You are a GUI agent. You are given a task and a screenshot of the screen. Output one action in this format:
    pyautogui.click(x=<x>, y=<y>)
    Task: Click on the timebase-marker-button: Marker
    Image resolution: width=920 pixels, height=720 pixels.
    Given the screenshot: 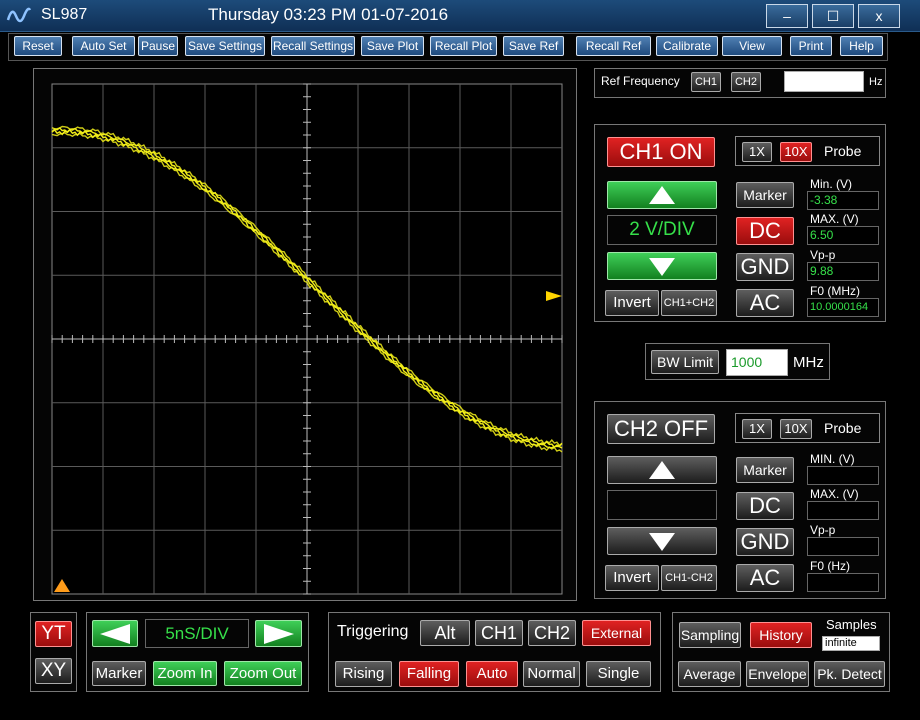 What is the action you would take?
    pyautogui.click(x=119, y=673)
    